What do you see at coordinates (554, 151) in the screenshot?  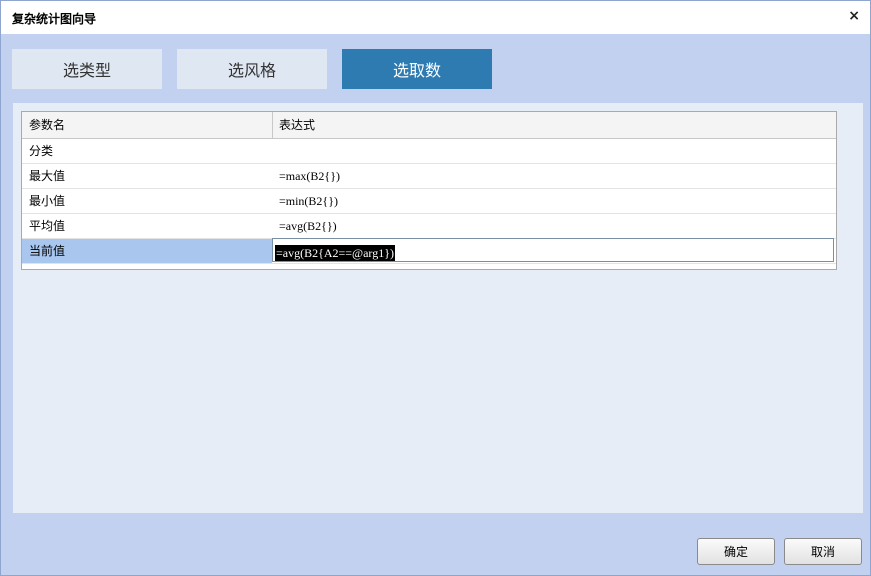 I see `expression-cell` at bounding box center [554, 151].